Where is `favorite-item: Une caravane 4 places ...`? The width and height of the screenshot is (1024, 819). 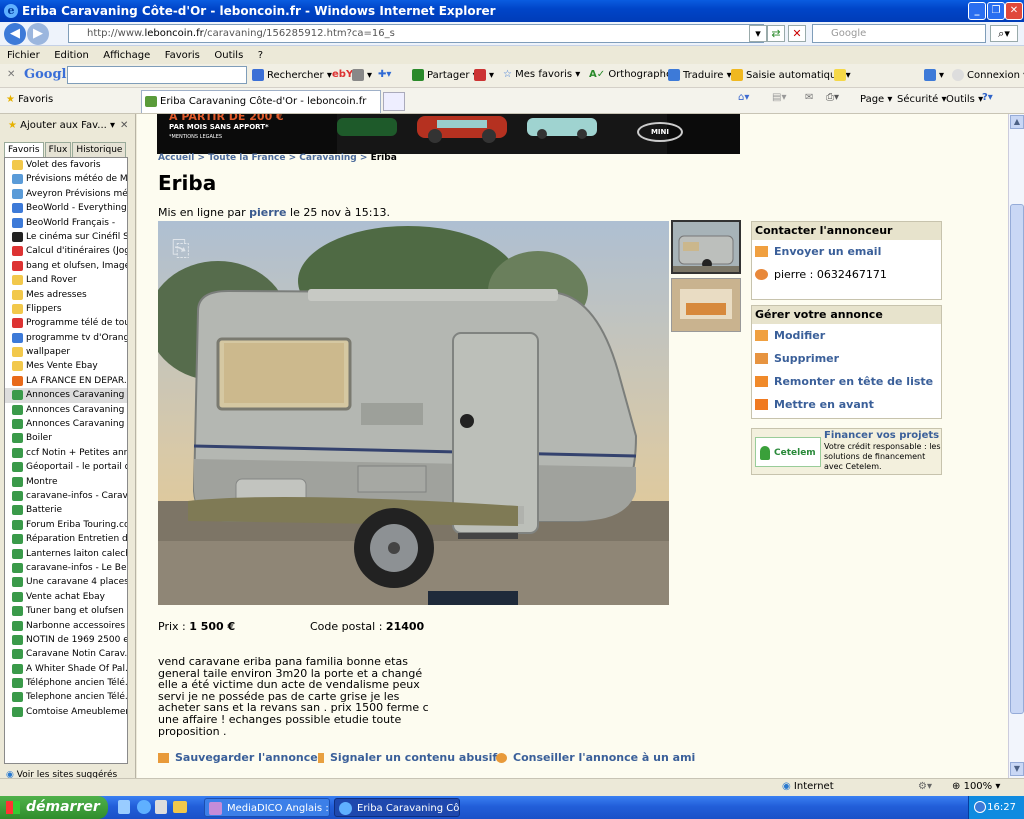
favorite-item: Une caravane 4 places ... is located at coordinates (66, 582).